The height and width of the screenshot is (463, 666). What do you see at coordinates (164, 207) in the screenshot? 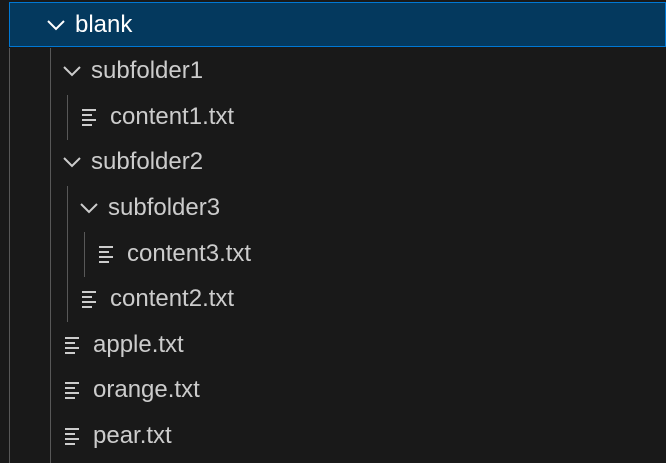
I see `tree-item-label: subfolder3` at bounding box center [164, 207].